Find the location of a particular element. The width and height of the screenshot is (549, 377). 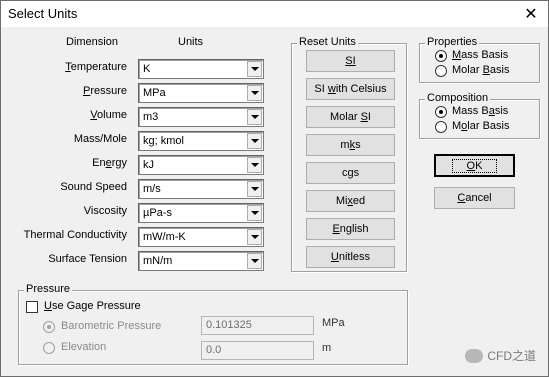

unit-select-value: mN/m is located at coordinates (158, 261).